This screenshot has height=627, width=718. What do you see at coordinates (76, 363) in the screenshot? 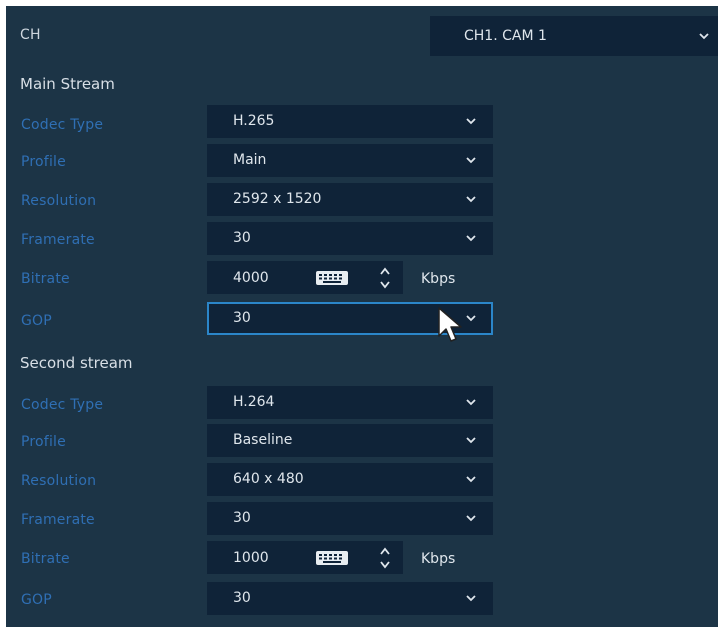
I see `second-stream-title: Second stream` at bounding box center [76, 363].